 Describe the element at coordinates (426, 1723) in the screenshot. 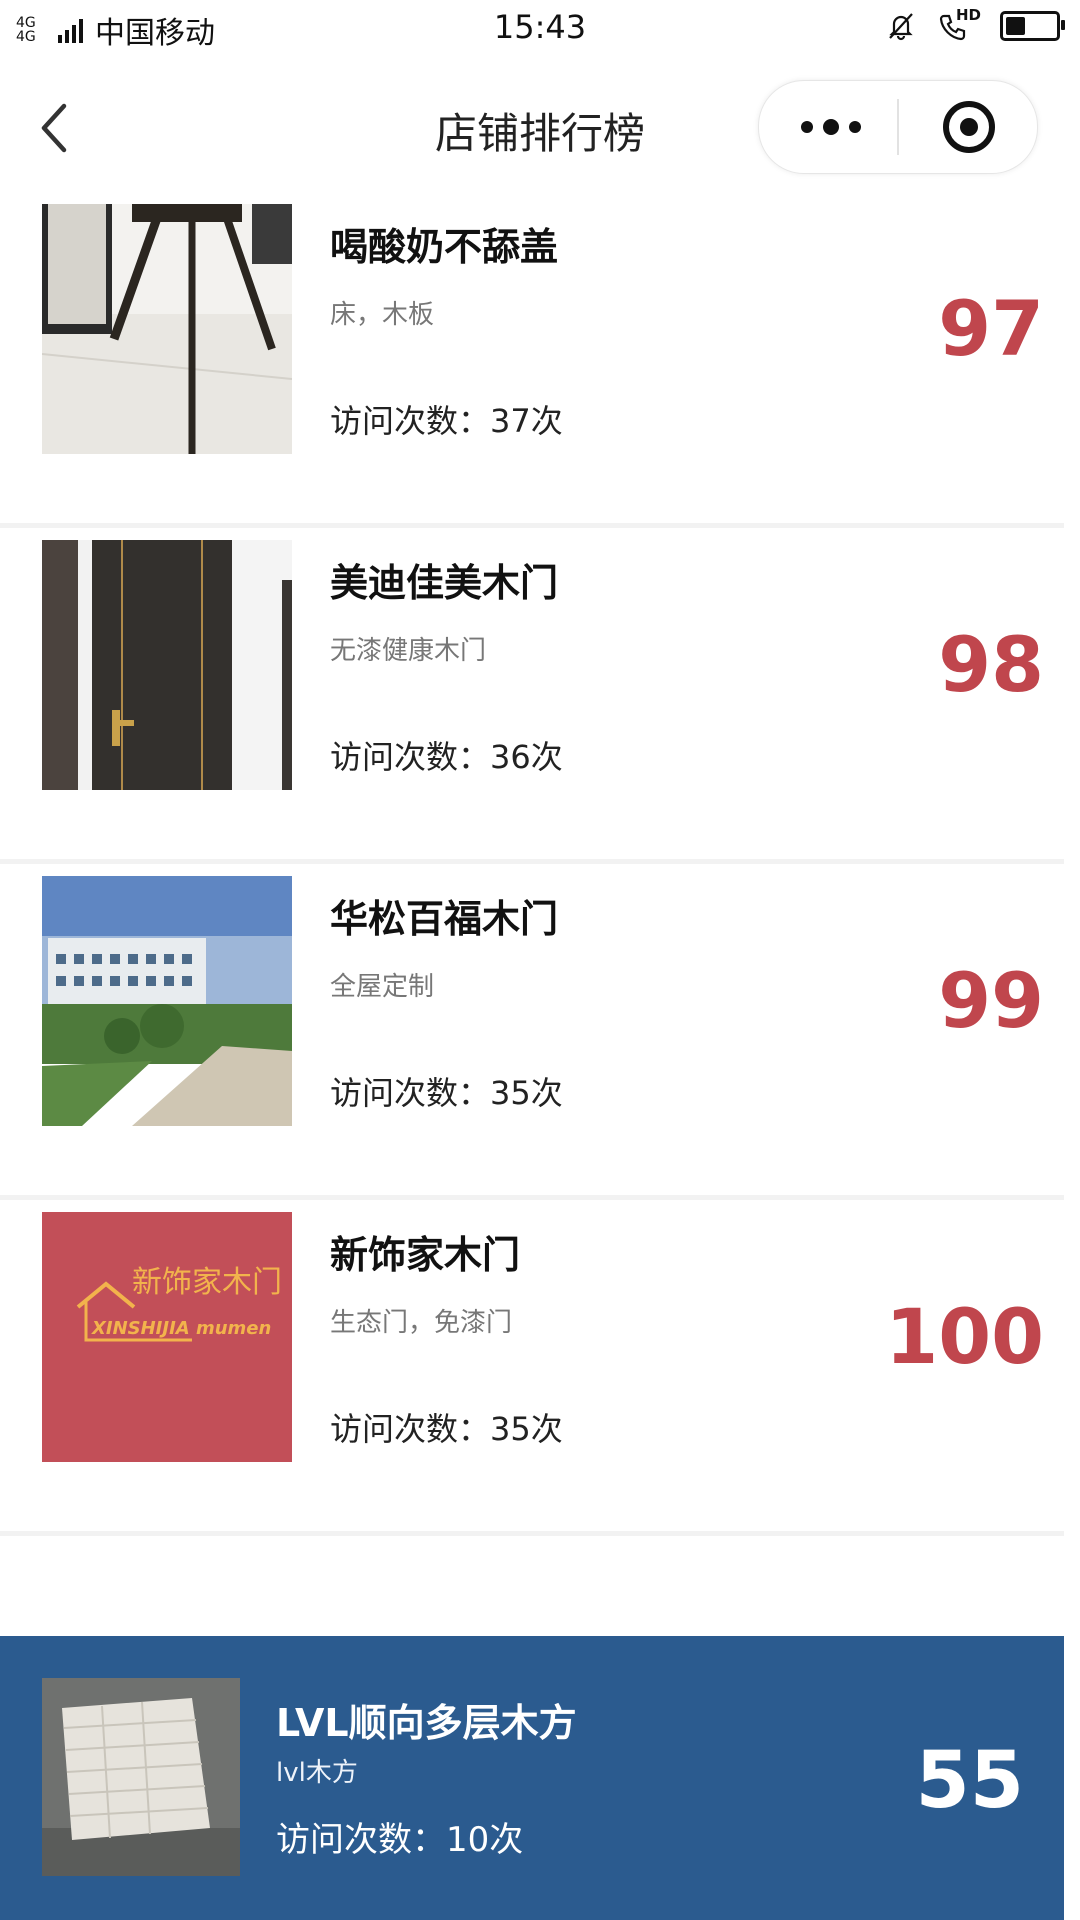

I see `my-shop-name: LVL顺向多层木方` at that location.